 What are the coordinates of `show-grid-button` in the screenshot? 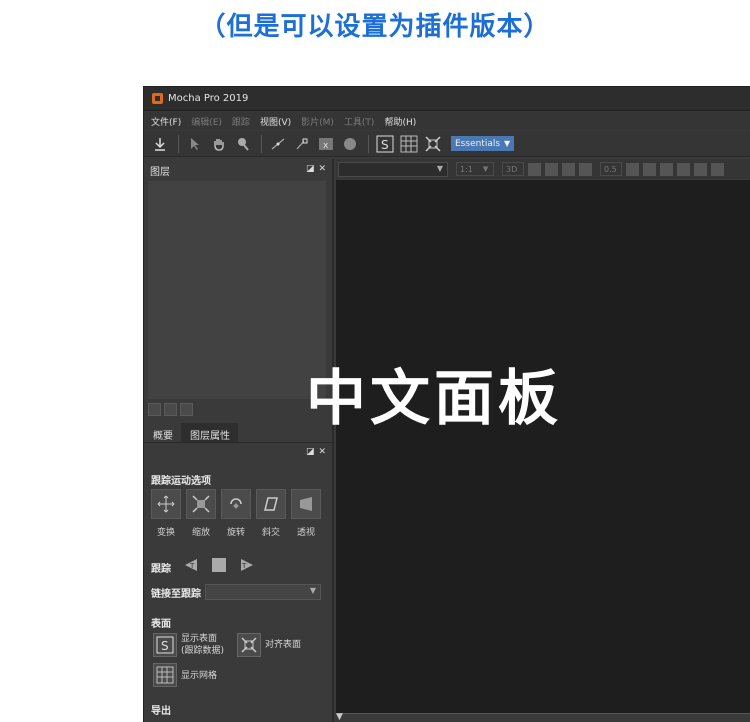 It's located at (165, 675).